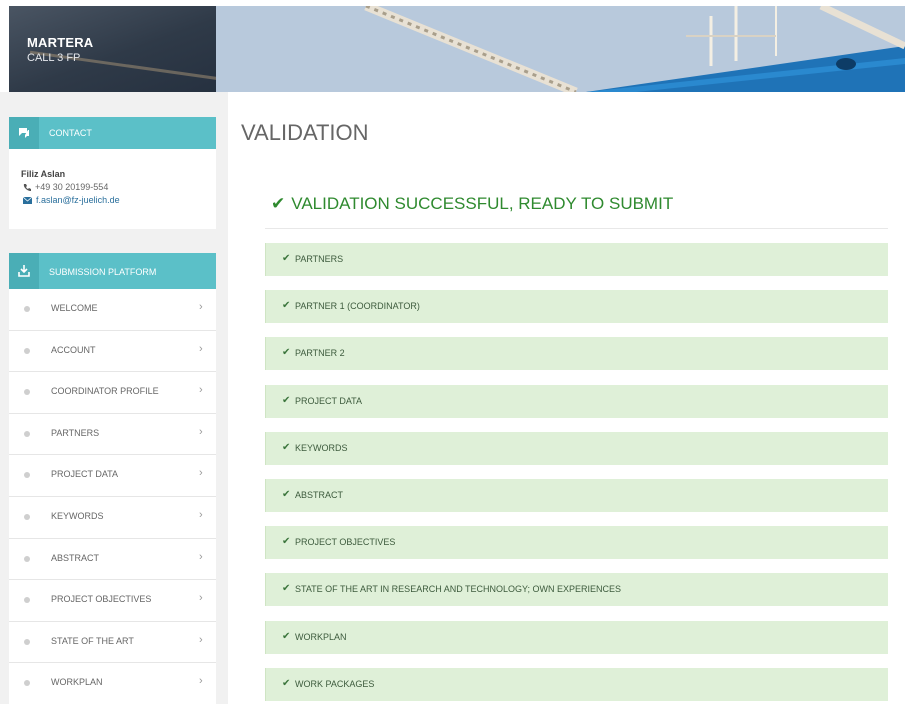 The width and height of the screenshot is (905, 704). Describe the element at coordinates (112, 683) in the screenshot. I see `menu-item-workplan: WORKPLAN ›` at that location.